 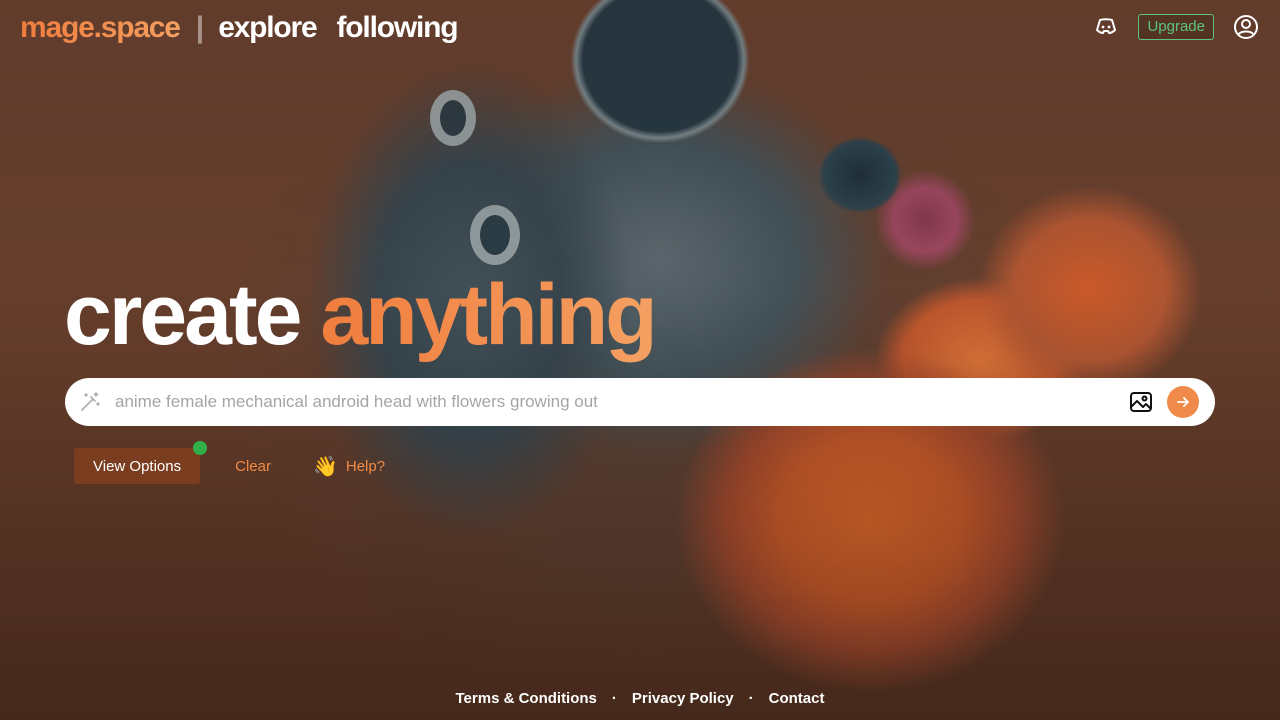 I want to click on prompt-input, so click(x=621, y=402).